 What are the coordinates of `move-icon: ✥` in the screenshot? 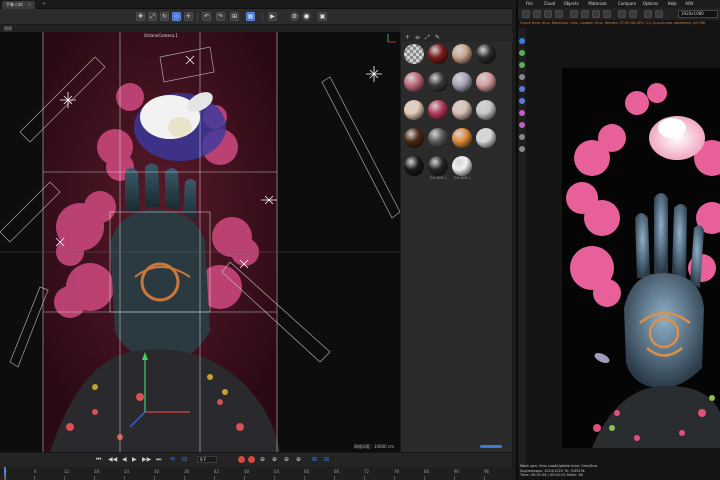 It's located at (140, 16).